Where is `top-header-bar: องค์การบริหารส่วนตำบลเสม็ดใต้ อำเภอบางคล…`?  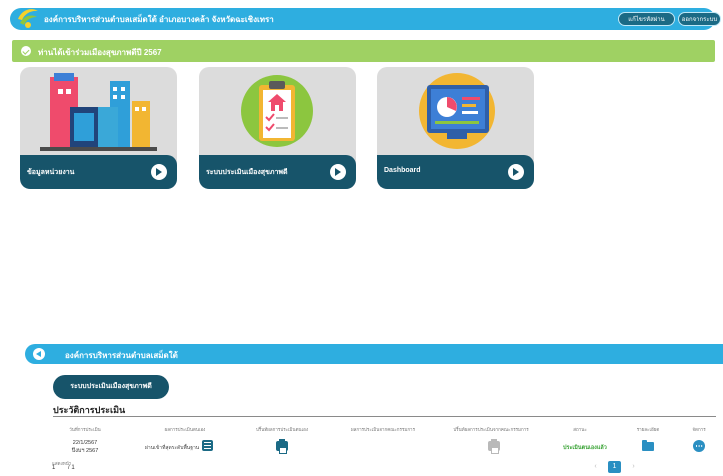 top-header-bar: องค์การบริหารส่วนตำบลเสม็ดใต้ อำเภอบางคล… is located at coordinates (365, 19).